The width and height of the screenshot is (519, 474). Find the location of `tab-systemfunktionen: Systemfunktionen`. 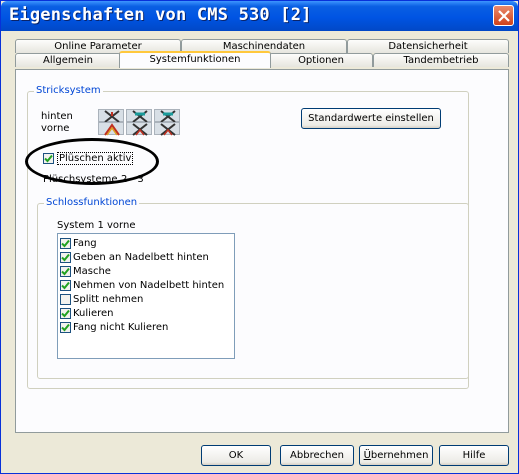

tab-systemfunktionen: Systemfunktionen is located at coordinates (195, 59).